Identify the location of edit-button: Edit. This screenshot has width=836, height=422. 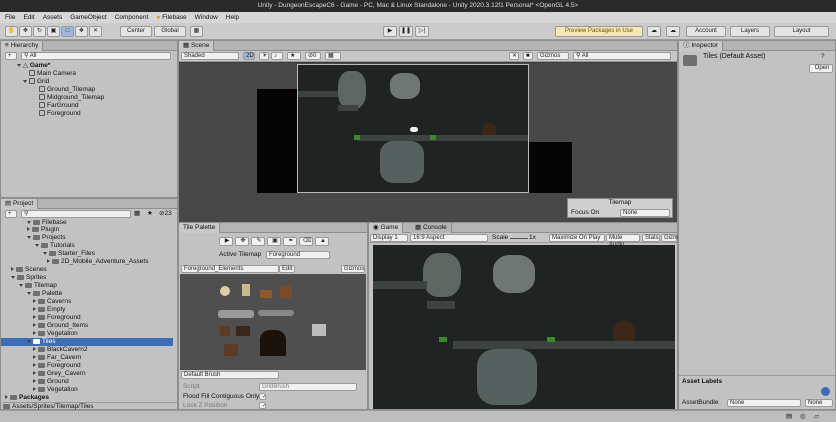
(287, 269).